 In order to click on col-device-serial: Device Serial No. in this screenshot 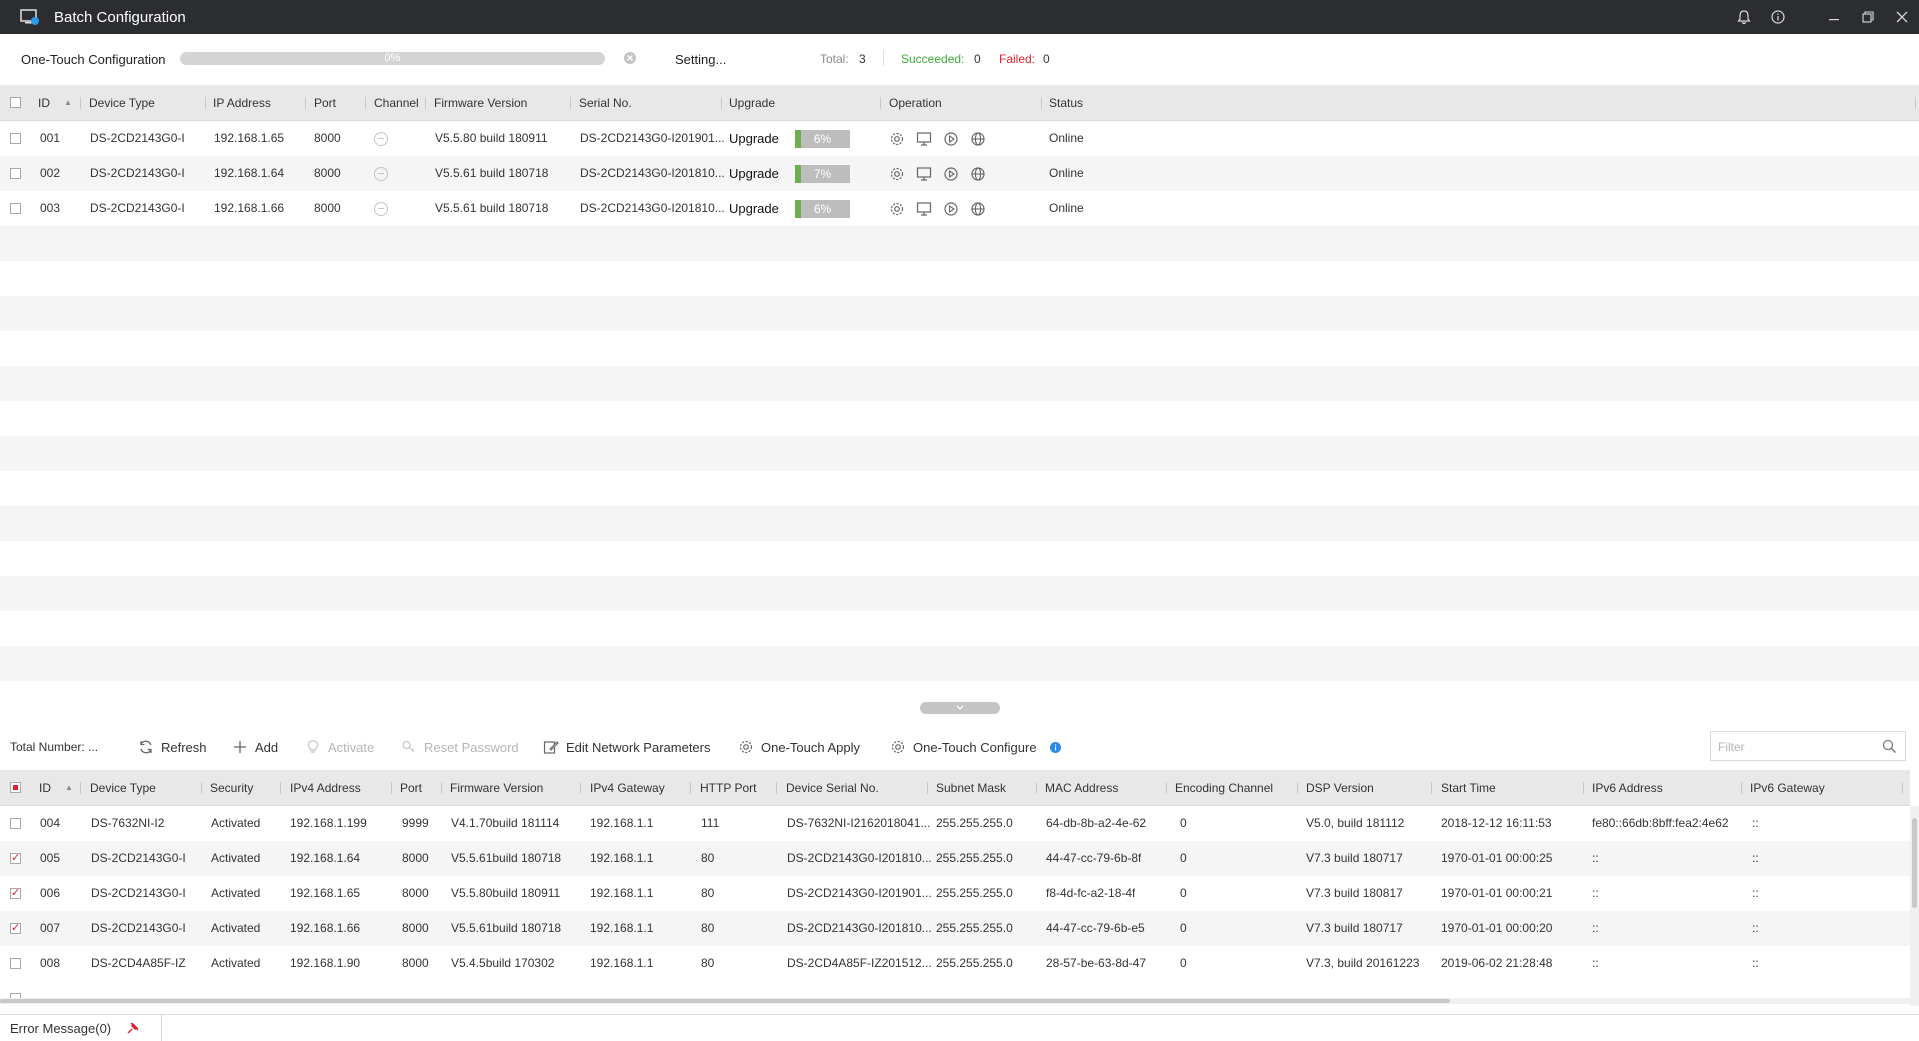, I will do `click(832, 788)`.